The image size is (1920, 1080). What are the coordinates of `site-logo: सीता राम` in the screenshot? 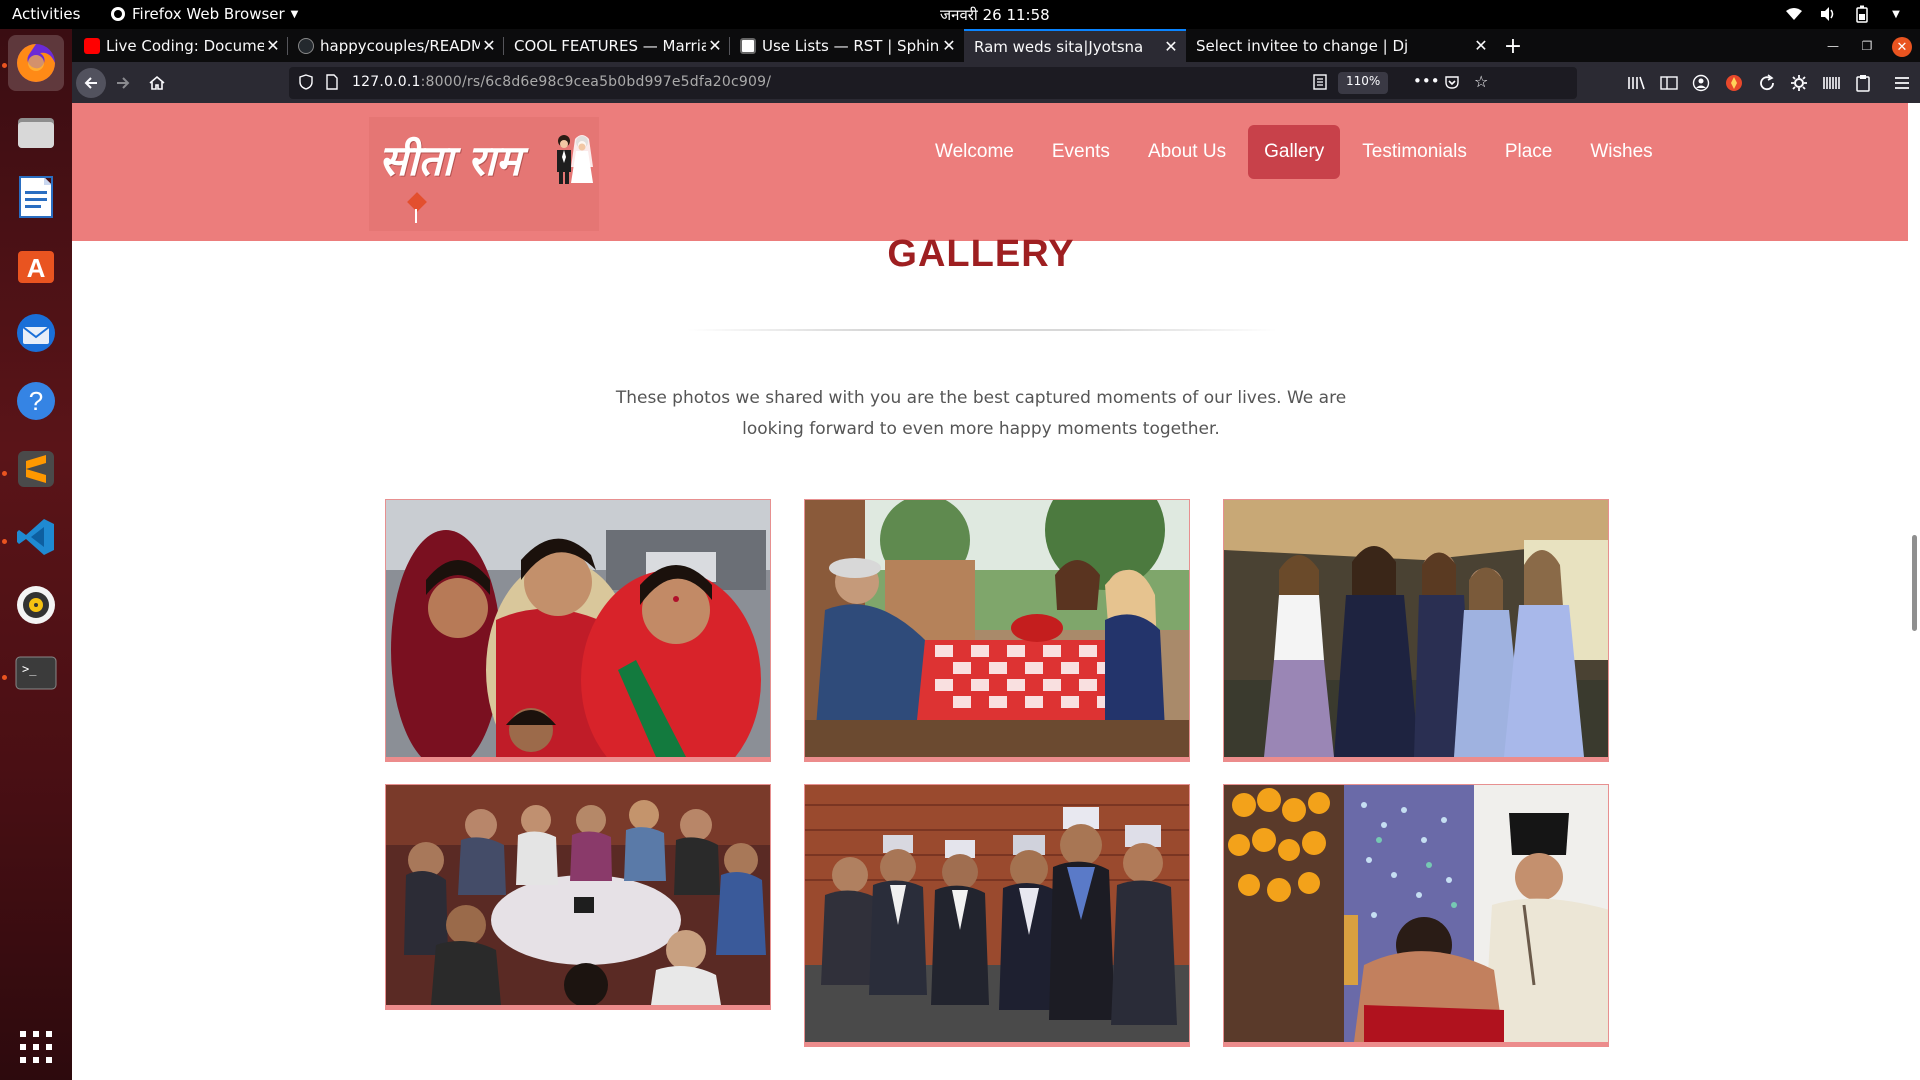 It's located at (484, 174).